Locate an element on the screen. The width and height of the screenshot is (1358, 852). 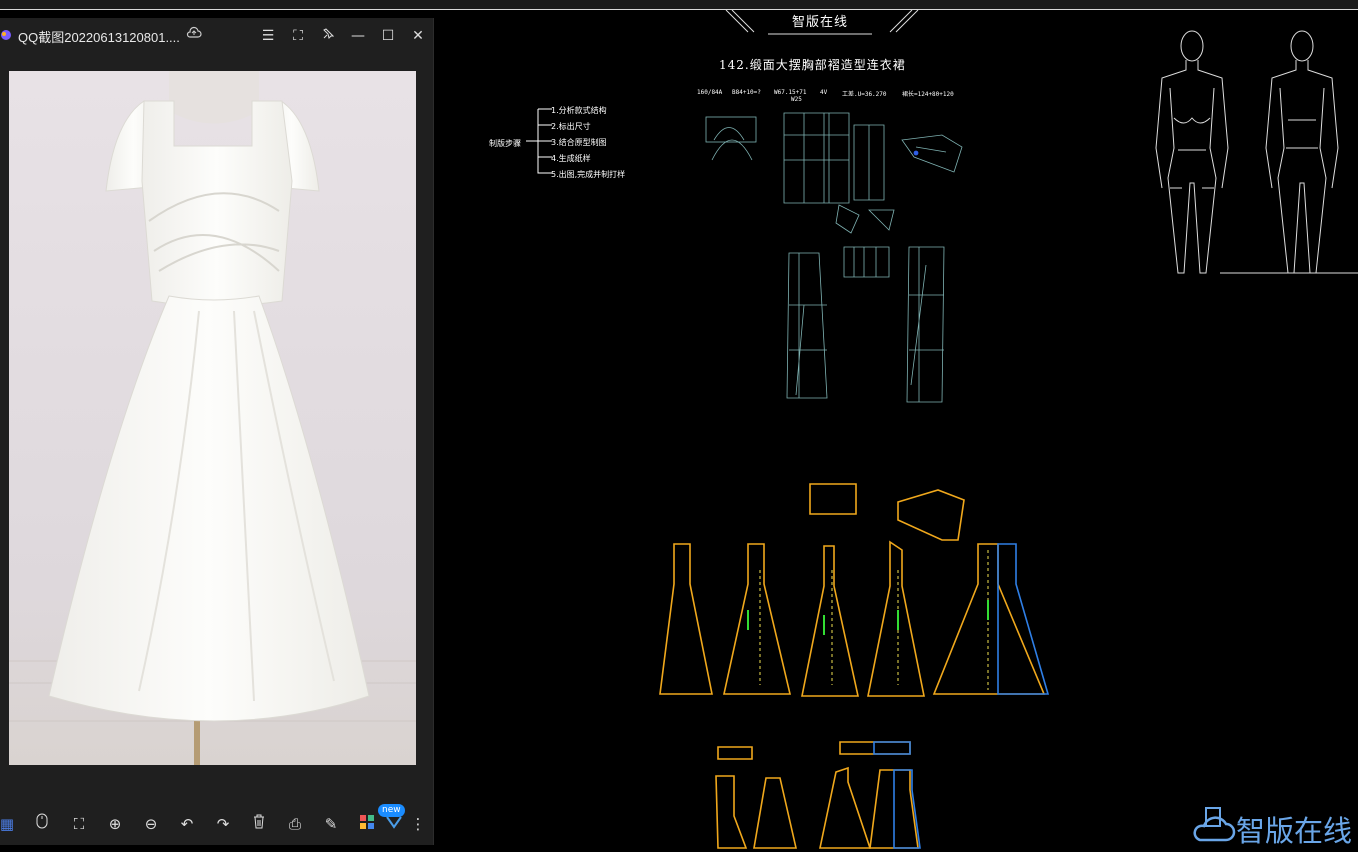
watermark-logo: 智版在线 is located at coordinates (1272, 827).